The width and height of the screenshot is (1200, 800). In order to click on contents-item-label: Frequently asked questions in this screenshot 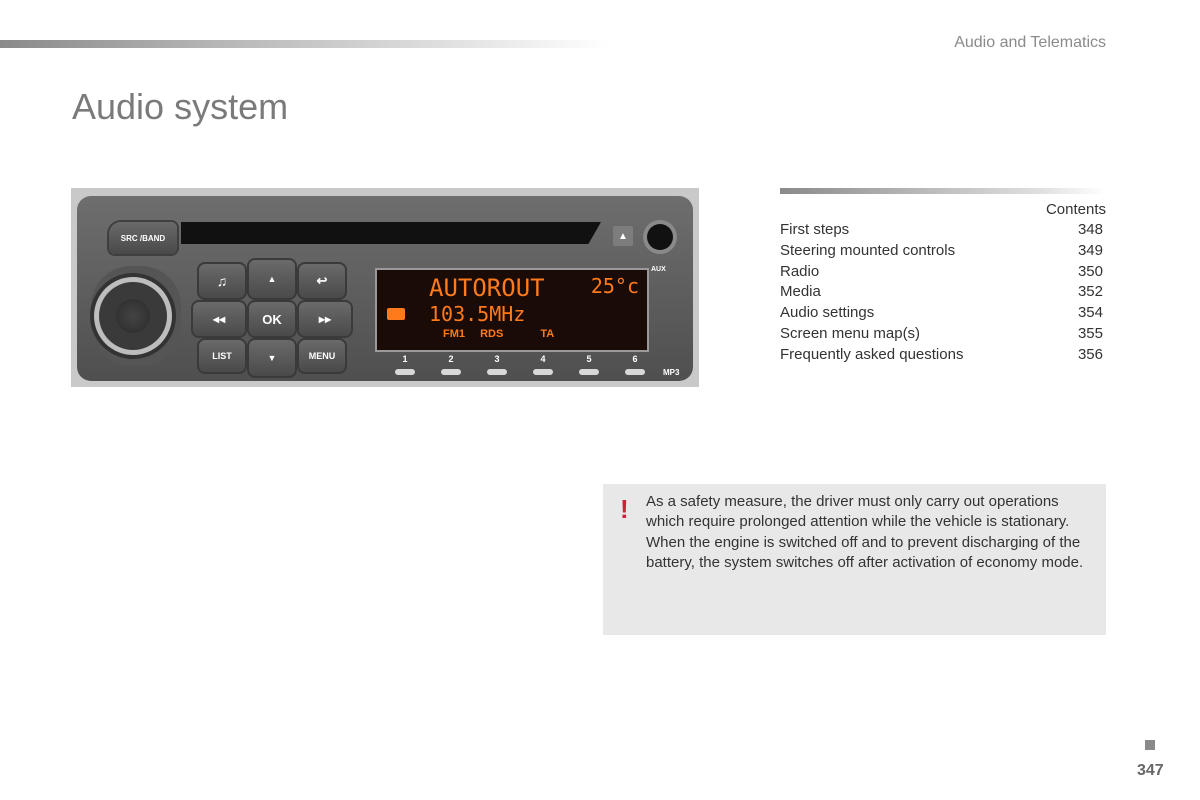, I will do `click(872, 354)`.